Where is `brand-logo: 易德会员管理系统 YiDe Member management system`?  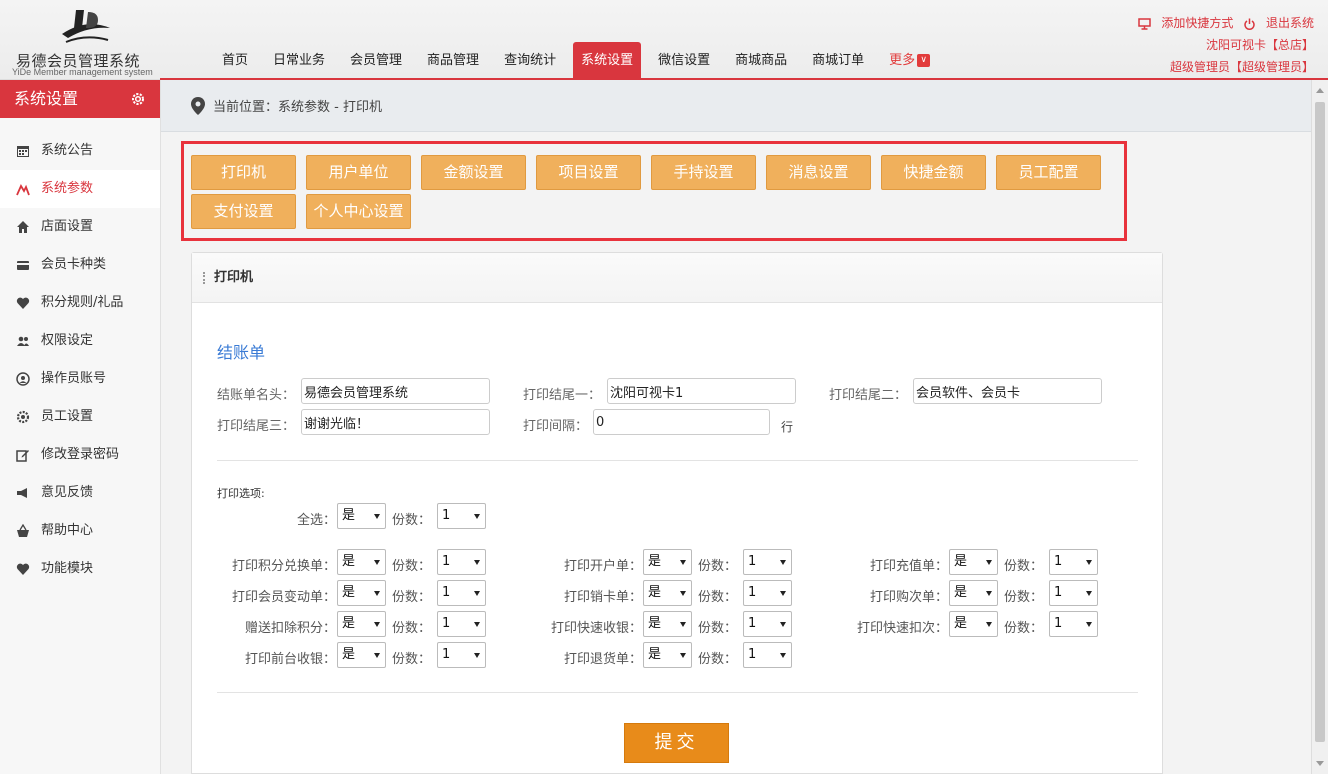
brand-logo: 易德会员管理系统 YiDe Member management system is located at coordinates (85, 41).